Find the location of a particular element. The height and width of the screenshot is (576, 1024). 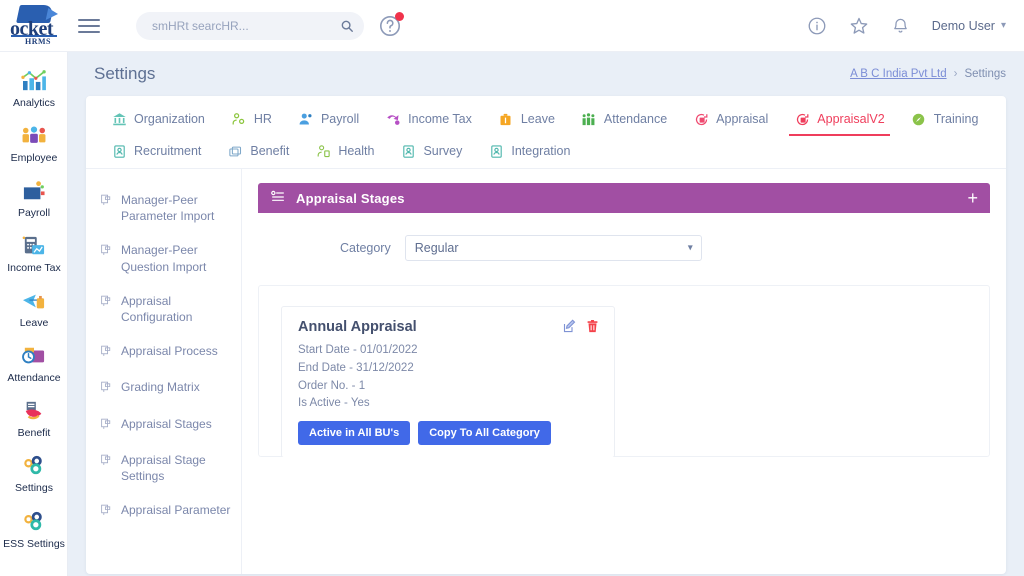

subnav-label: Appraisal Parameter is located at coordinates (176, 510).